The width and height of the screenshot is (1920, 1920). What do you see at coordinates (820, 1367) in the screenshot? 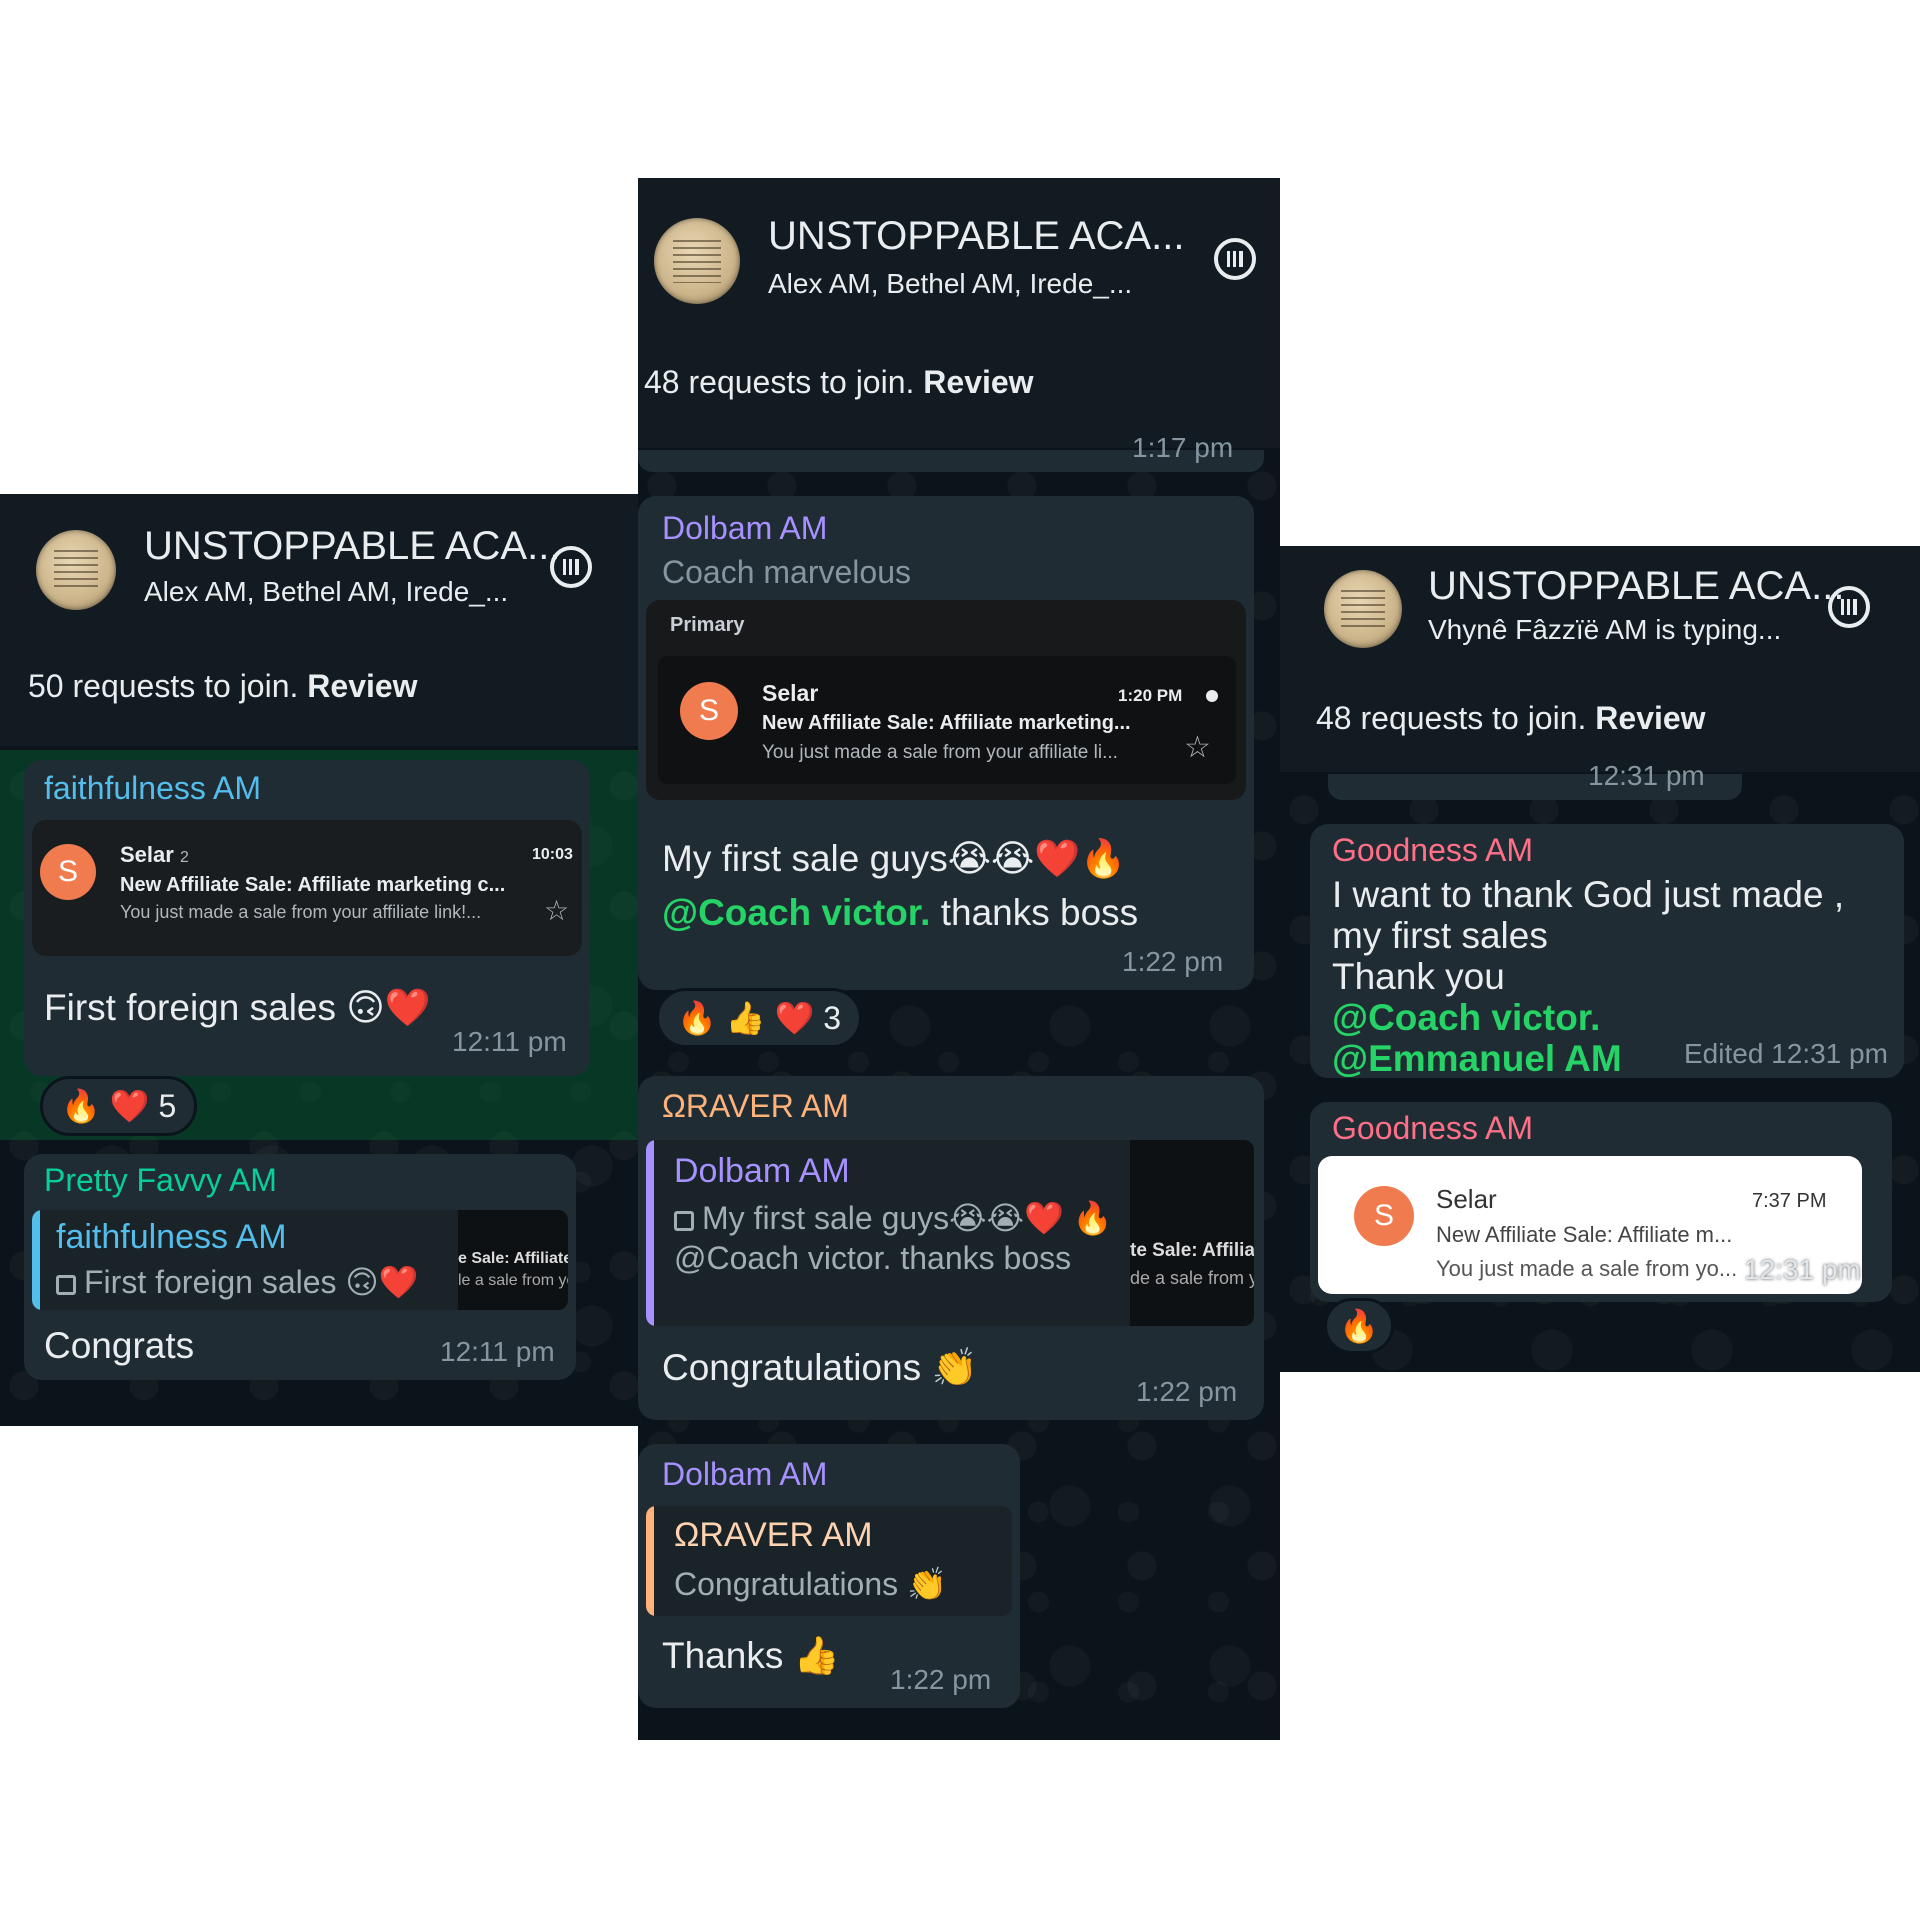
I see `message-text: Congratulations 👏` at bounding box center [820, 1367].